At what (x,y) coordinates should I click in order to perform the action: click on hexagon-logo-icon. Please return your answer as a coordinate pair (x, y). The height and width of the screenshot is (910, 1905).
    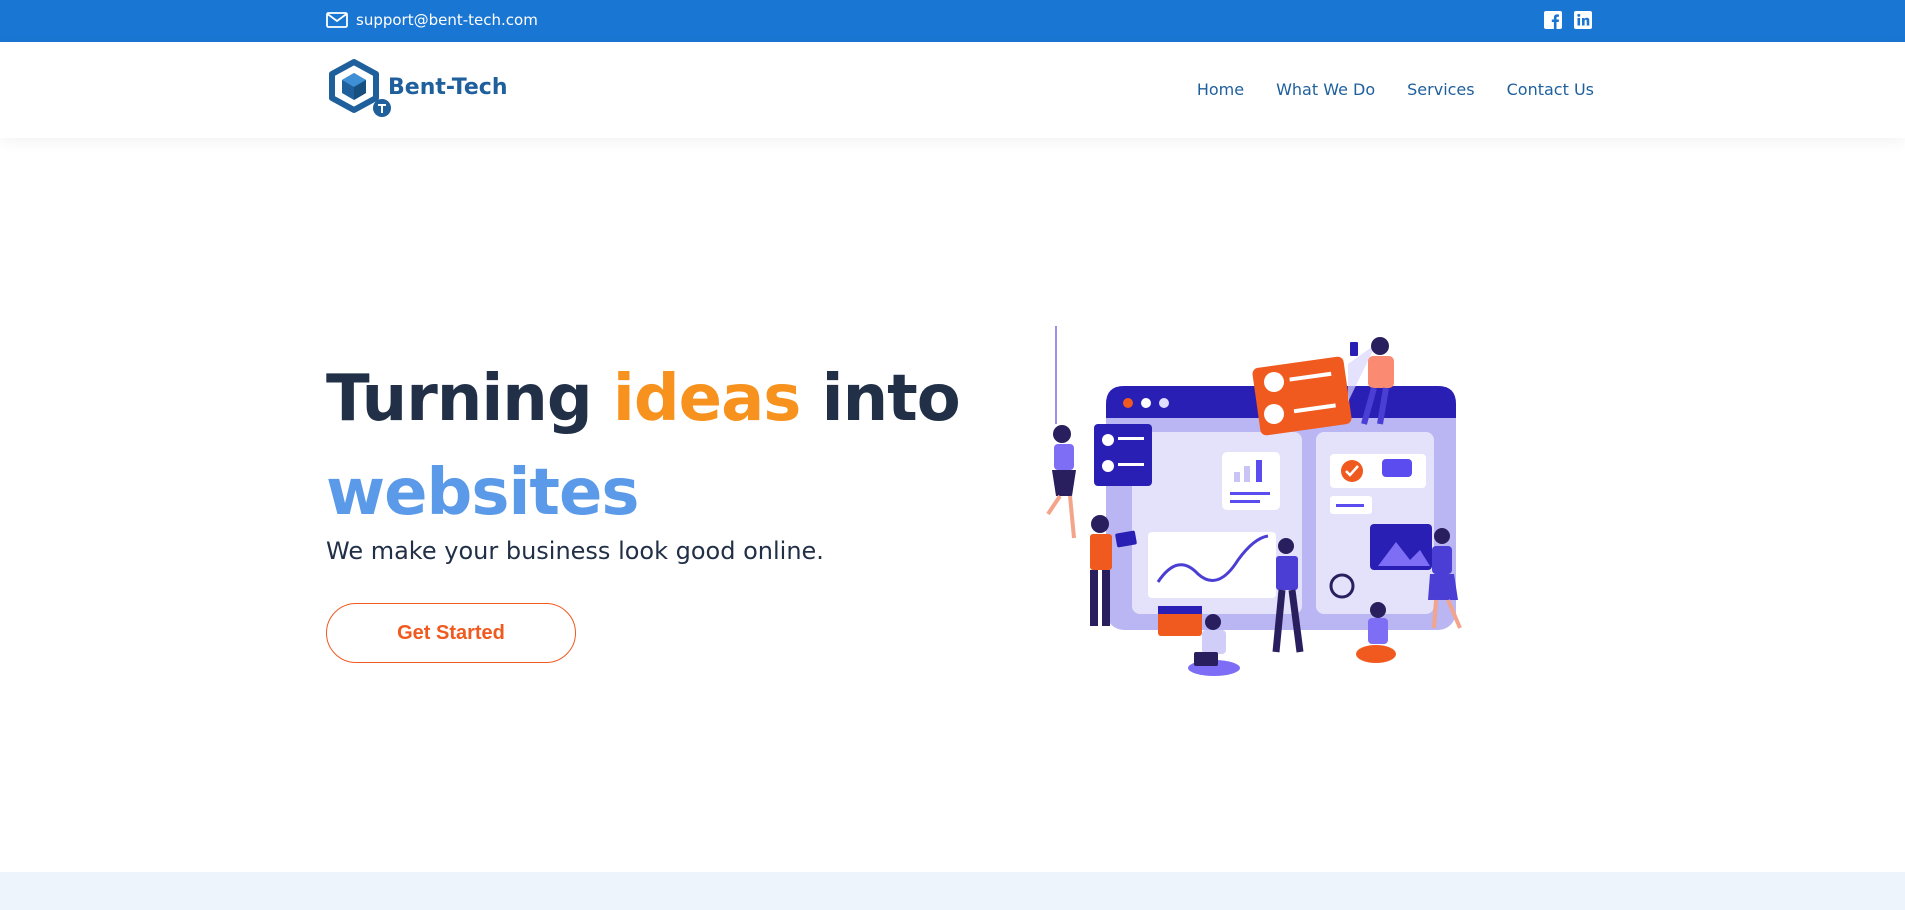
    Looking at the image, I should click on (360, 88).